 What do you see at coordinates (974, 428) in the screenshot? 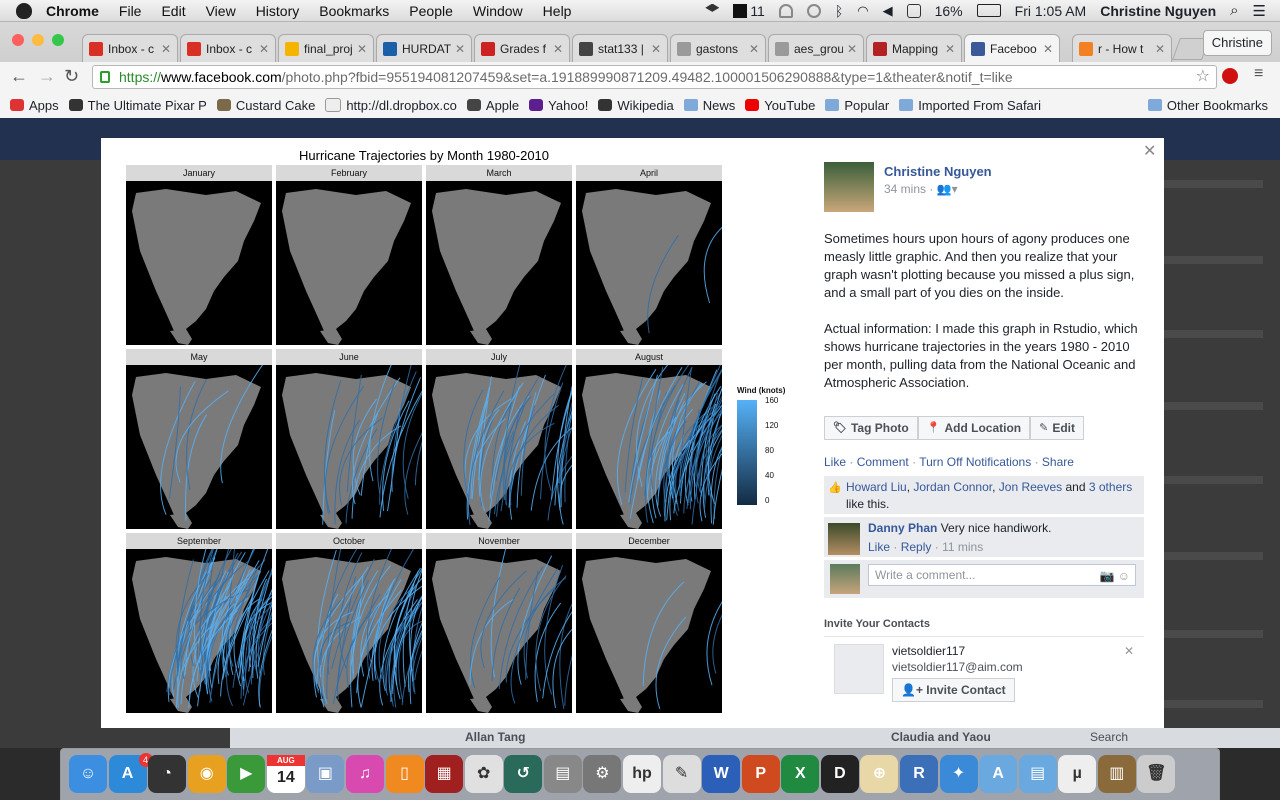
I see `add-location-button: 📍 Add Location` at bounding box center [974, 428].